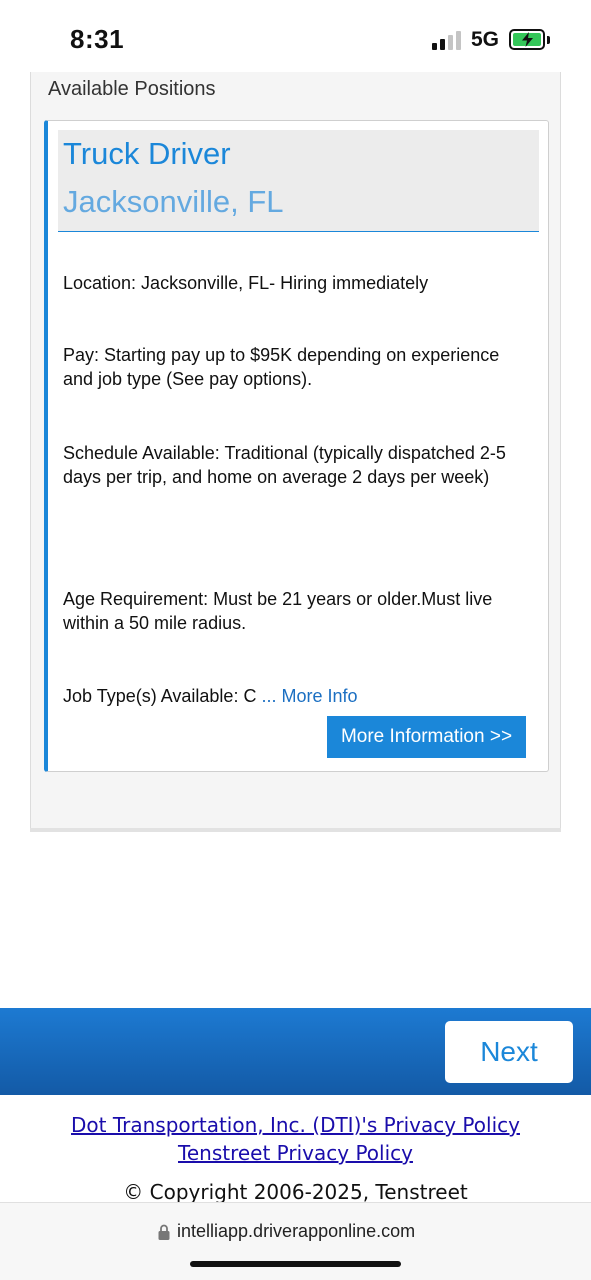 The image size is (591, 1280). Describe the element at coordinates (164, 1232) in the screenshot. I see `lock-icon` at that location.